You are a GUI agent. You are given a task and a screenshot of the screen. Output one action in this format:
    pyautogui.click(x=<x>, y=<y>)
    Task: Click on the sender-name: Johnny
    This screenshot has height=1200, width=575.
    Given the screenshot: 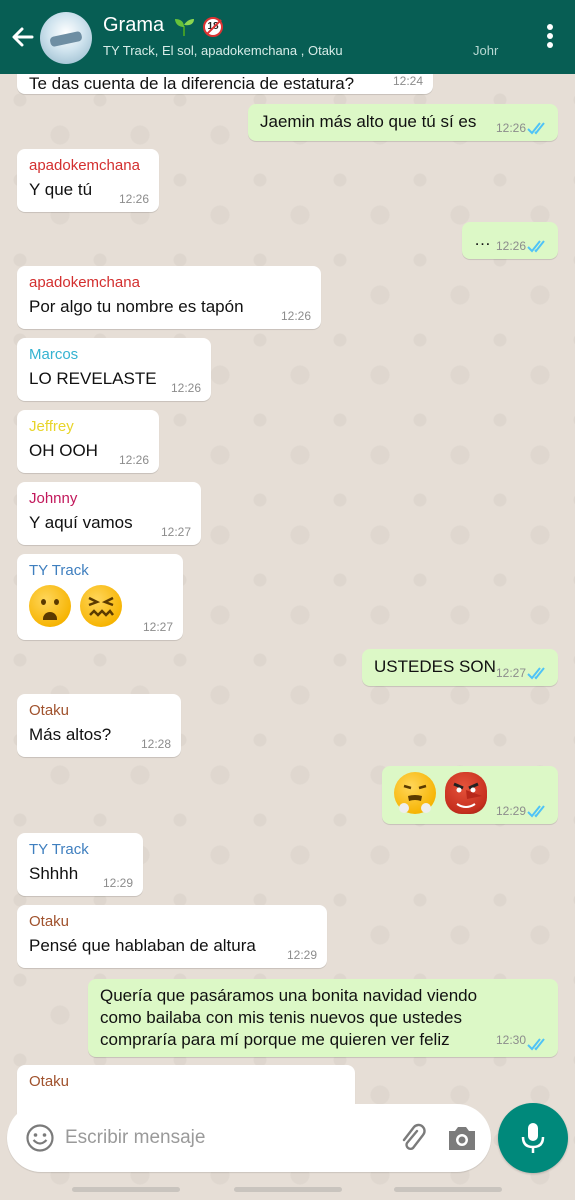 What is the action you would take?
    pyautogui.click(x=109, y=498)
    